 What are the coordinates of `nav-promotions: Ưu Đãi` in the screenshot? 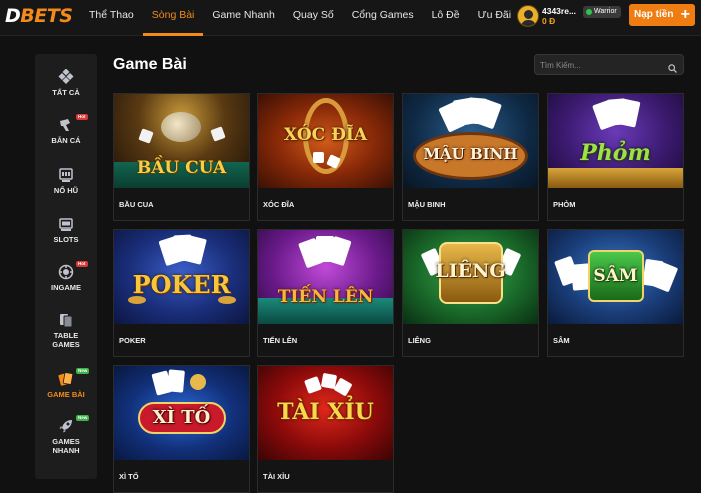 It's located at (494, 18).